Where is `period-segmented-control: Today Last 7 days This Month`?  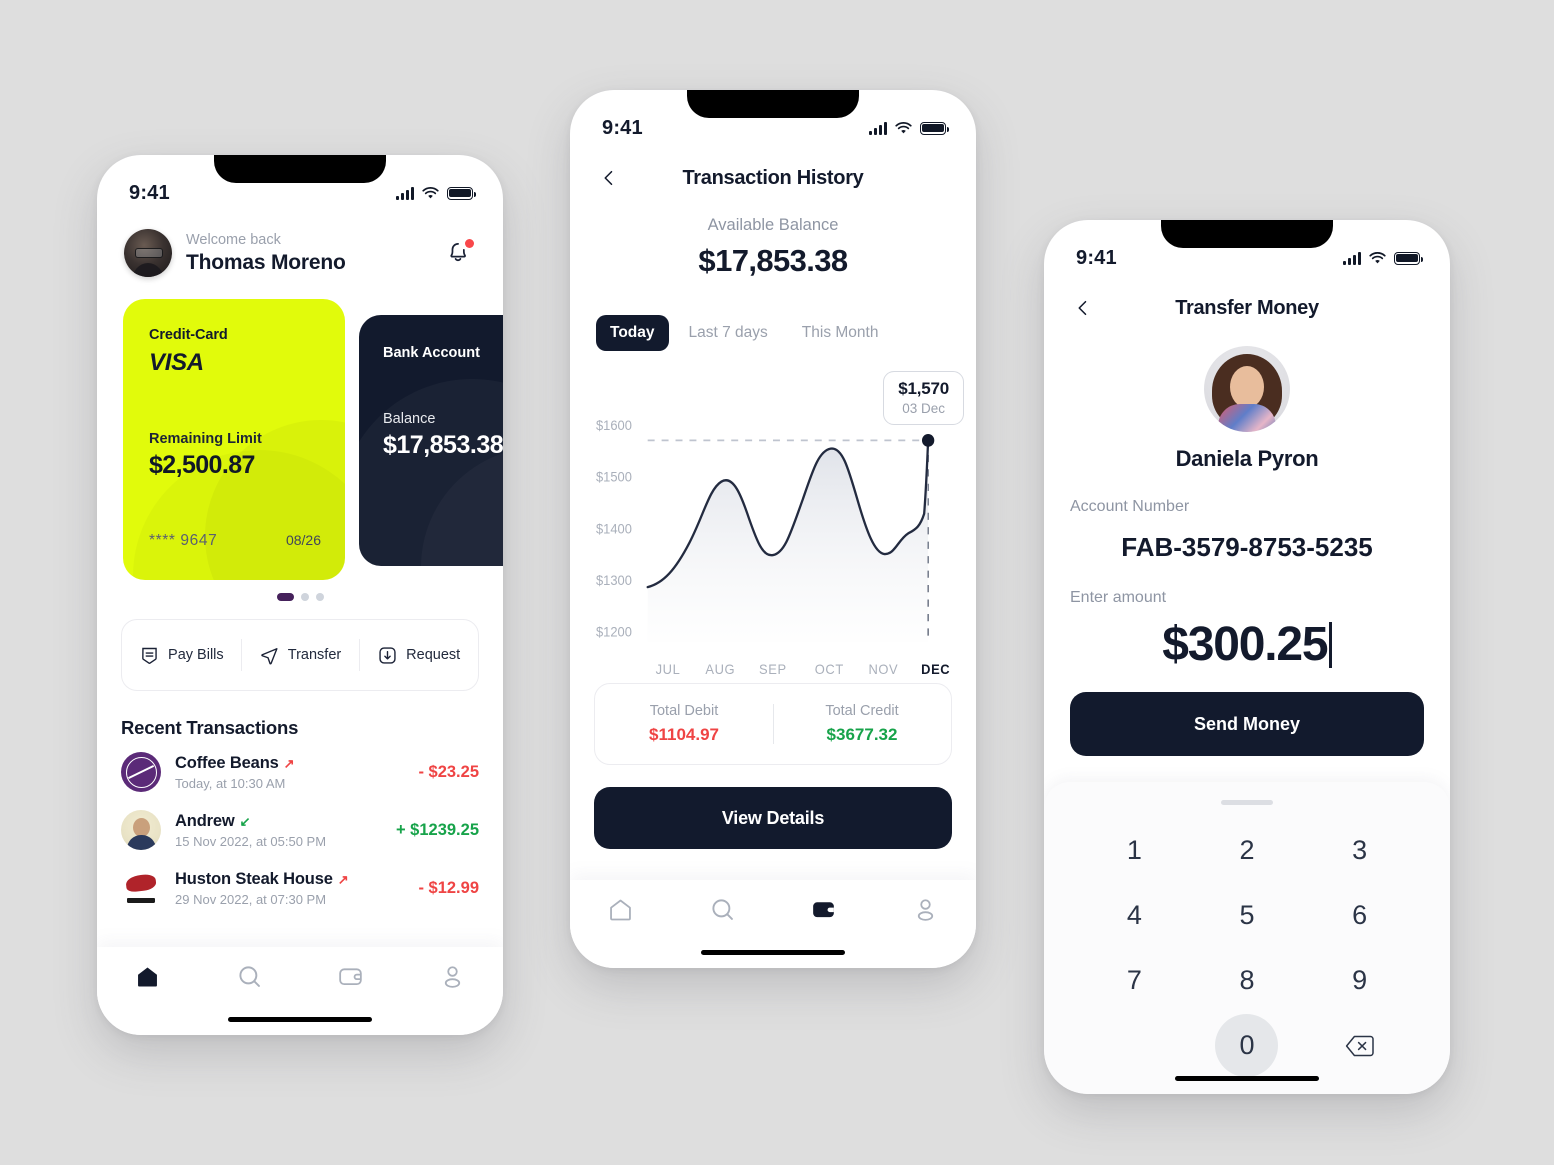 period-segmented-control: Today Last 7 days This Month is located at coordinates (773, 333).